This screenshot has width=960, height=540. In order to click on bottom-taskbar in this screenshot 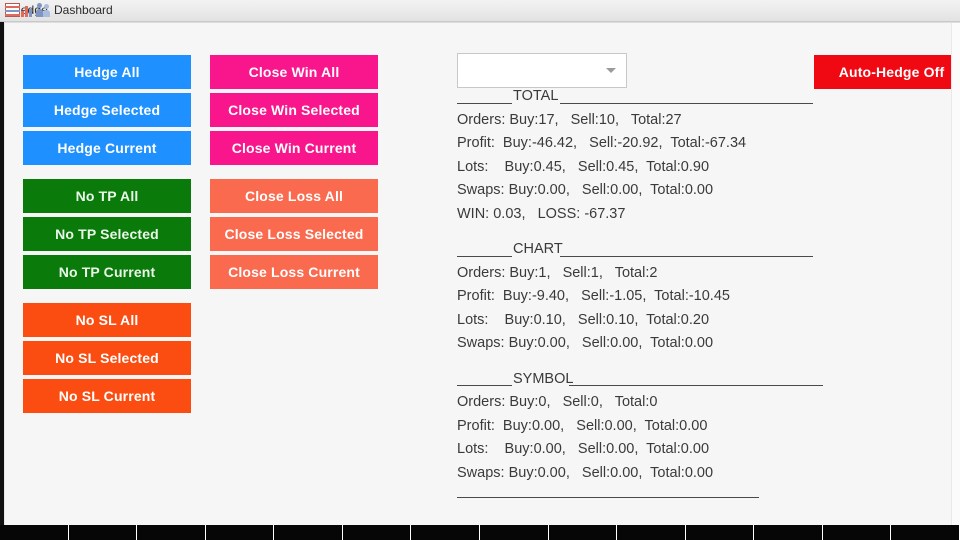, I will do `click(480, 532)`.